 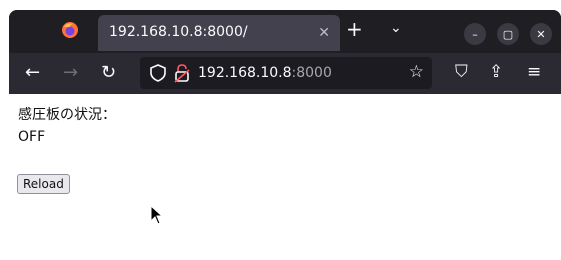 What do you see at coordinates (311, 73) in the screenshot?
I see `url-port: :8000` at bounding box center [311, 73].